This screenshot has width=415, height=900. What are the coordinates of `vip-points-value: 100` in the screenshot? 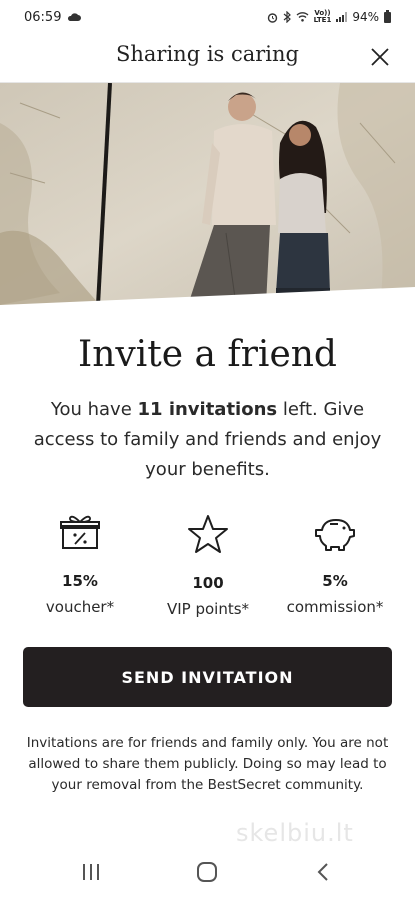 It's located at (208, 583).